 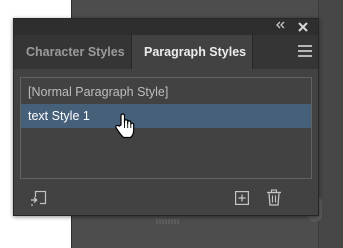 What do you see at coordinates (166, 27) in the screenshot?
I see `panel-titlebar` at bounding box center [166, 27].